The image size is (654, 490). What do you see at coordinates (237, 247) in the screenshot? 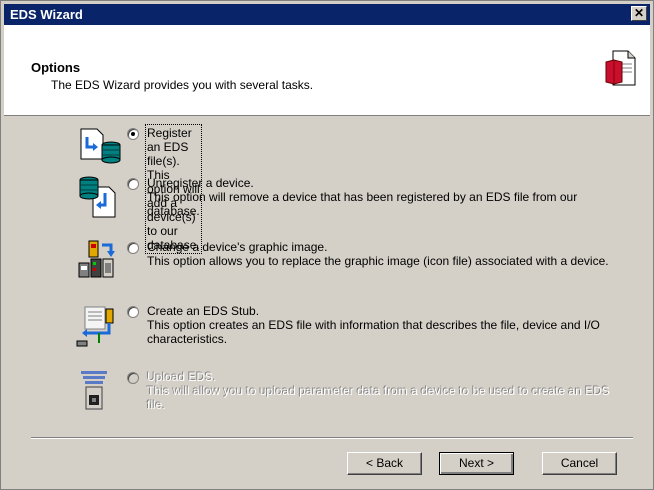
I see `option-title: Change a device's graphic image.` at bounding box center [237, 247].